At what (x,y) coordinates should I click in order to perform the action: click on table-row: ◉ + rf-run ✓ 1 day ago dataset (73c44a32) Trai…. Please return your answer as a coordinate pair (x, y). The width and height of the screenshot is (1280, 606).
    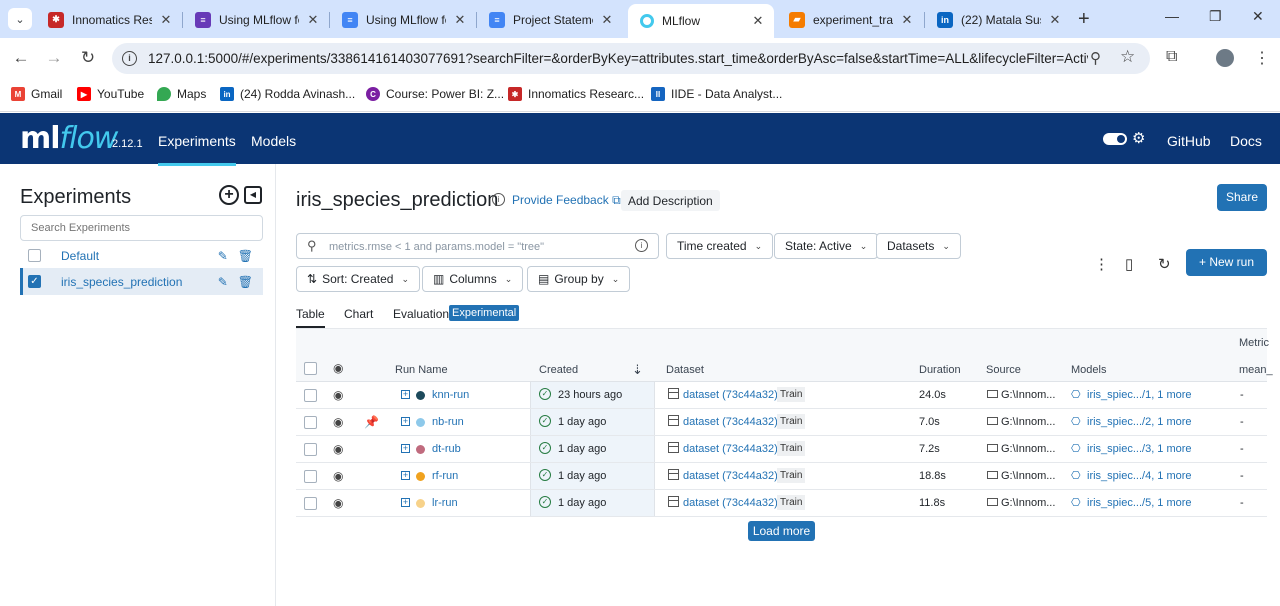
    Looking at the image, I should click on (781, 476).